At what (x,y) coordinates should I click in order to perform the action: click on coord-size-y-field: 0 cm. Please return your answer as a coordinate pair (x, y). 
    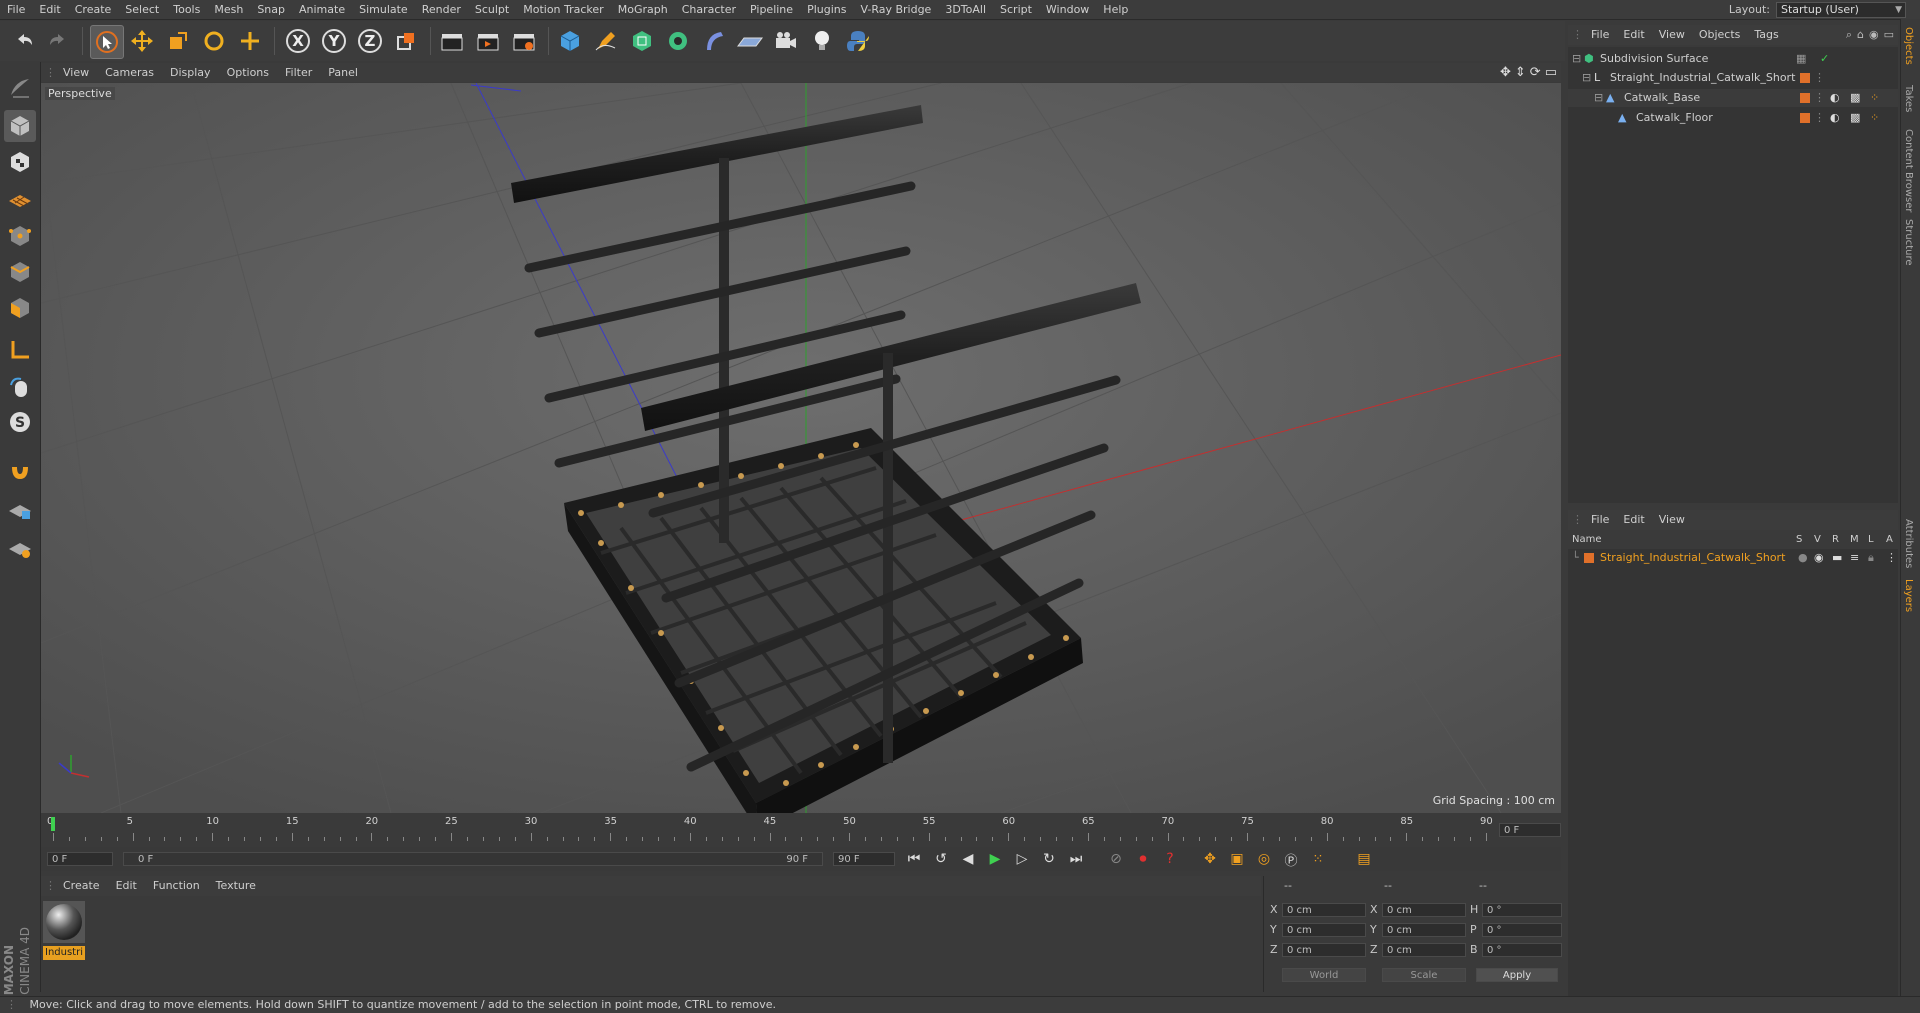
    Looking at the image, I should click on (1424, 930).